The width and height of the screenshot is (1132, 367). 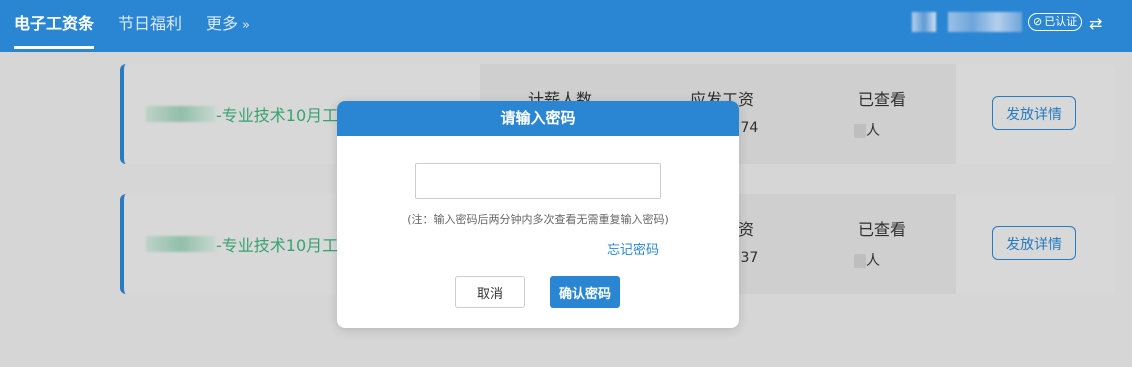 What do you see at coordinates (246, 25) in the screenshot?
I see `double-chevron-right-icon: »` at bounding box center [246, 25].